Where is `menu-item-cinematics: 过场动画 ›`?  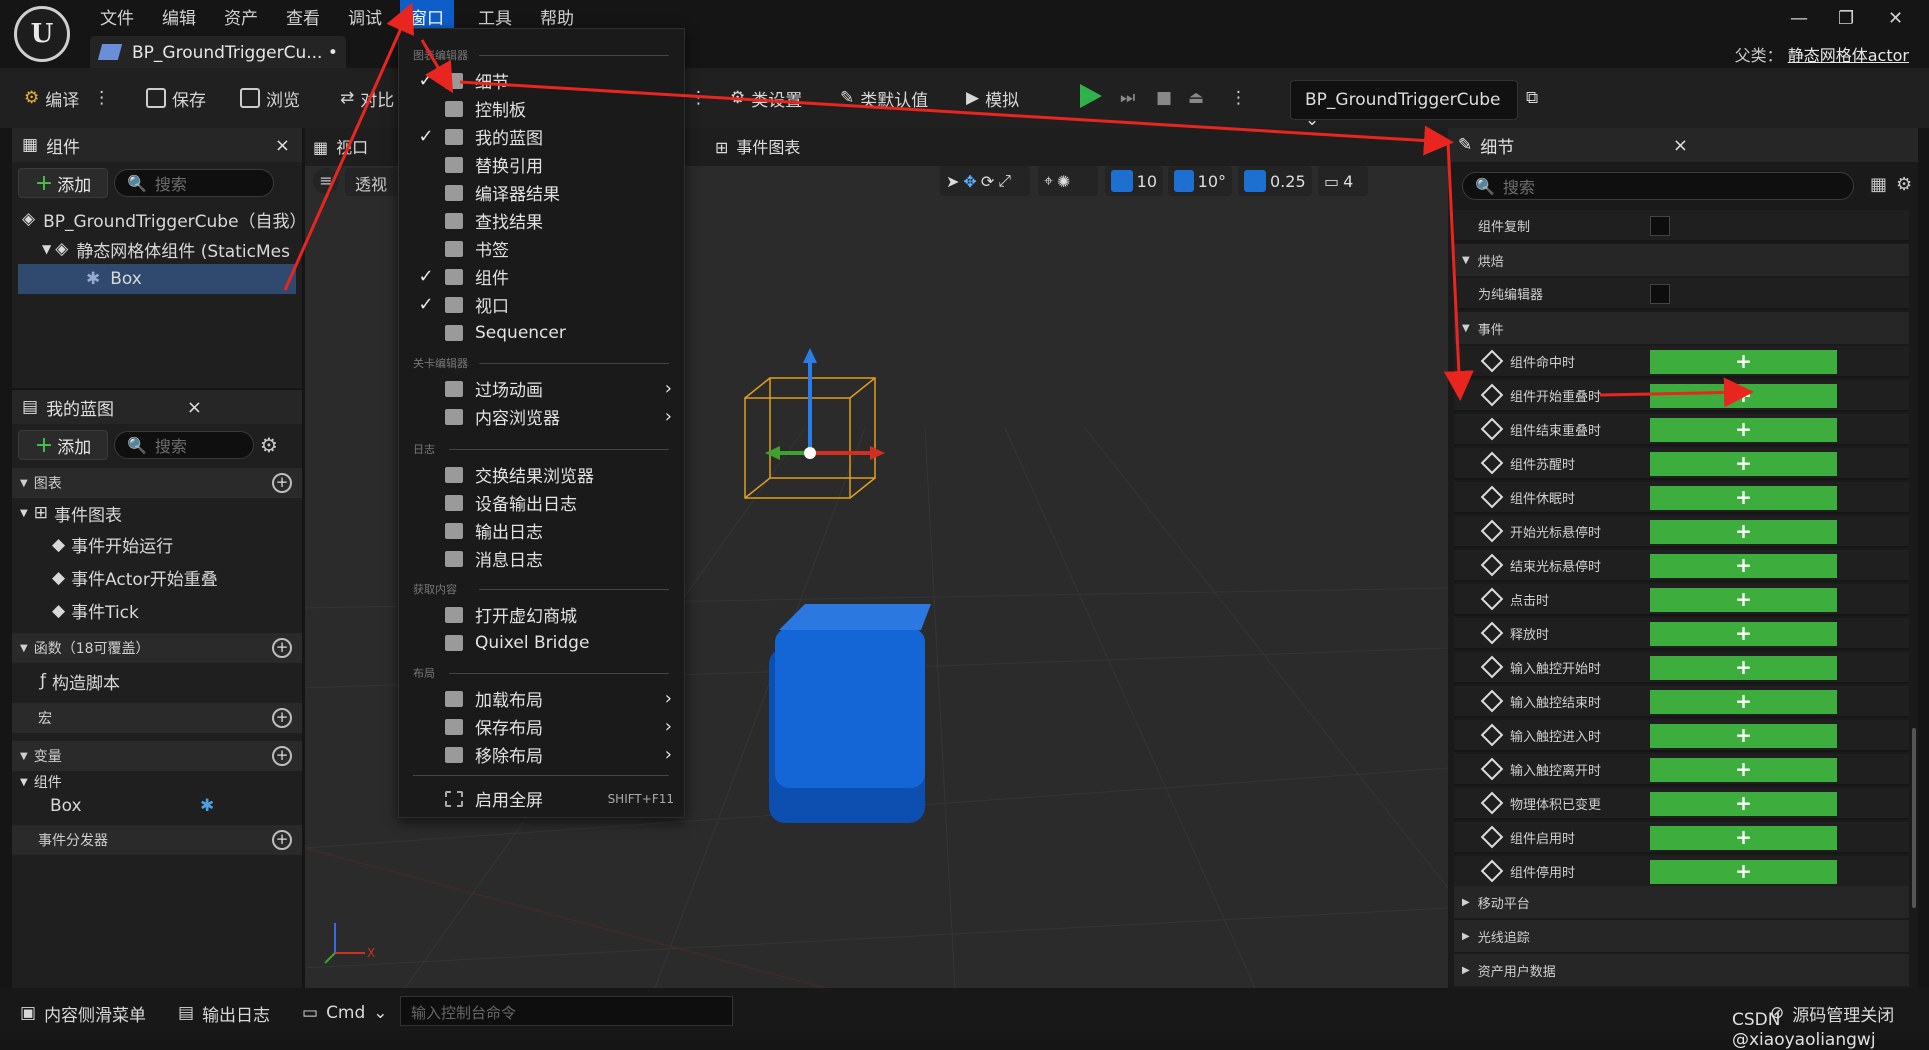
menu-item-cinematics: 过场动画 › is located at coordinates (541, 388).